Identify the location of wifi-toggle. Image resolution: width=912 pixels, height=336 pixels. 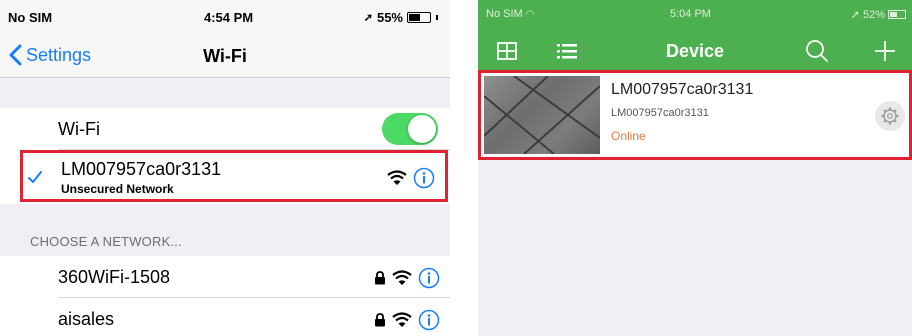
(410, 129).